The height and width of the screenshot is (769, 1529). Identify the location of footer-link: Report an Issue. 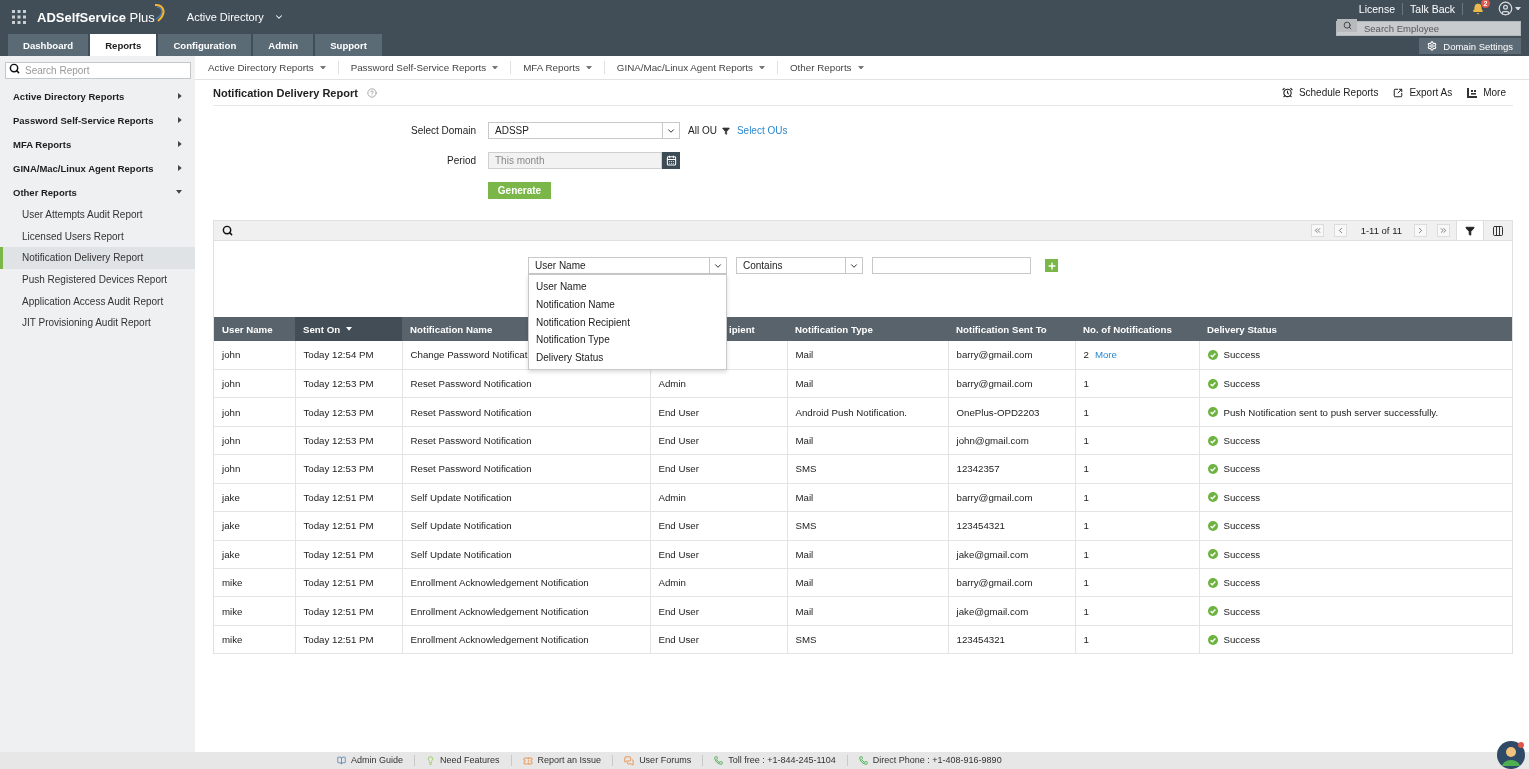
(561, 760).